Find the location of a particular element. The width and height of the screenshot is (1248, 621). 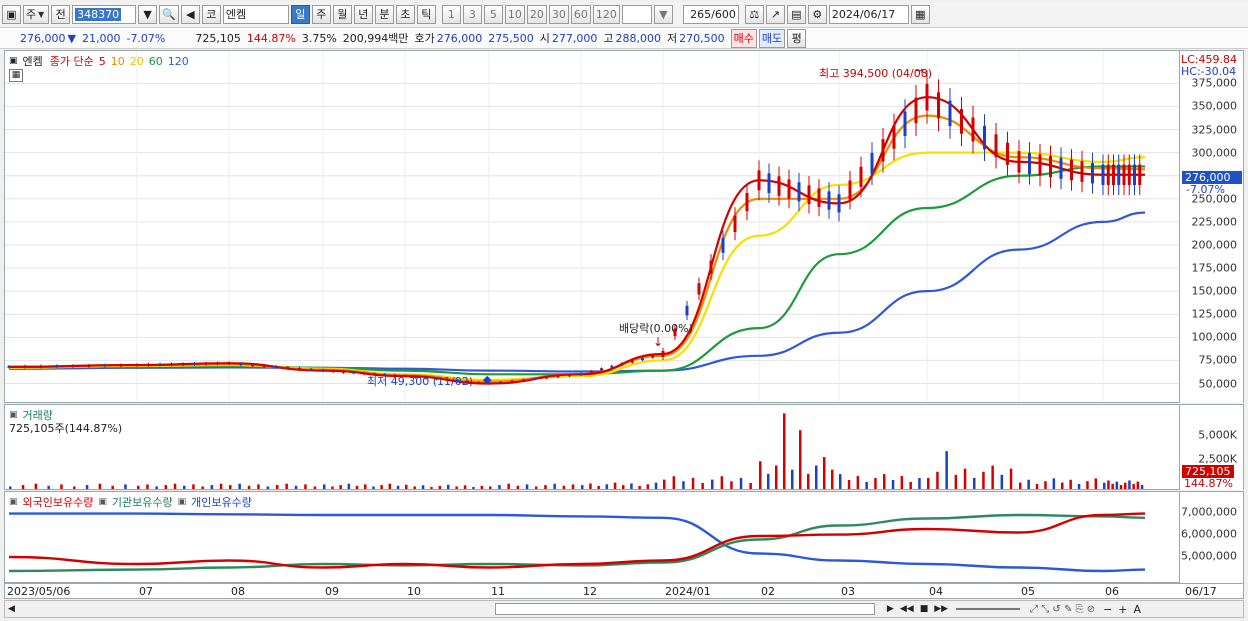

holdings-panel: ▣ 외국인보유수량 ▣ 기관보유수량 ▣ 개인보유수량 is located at coordinates (592, 537).